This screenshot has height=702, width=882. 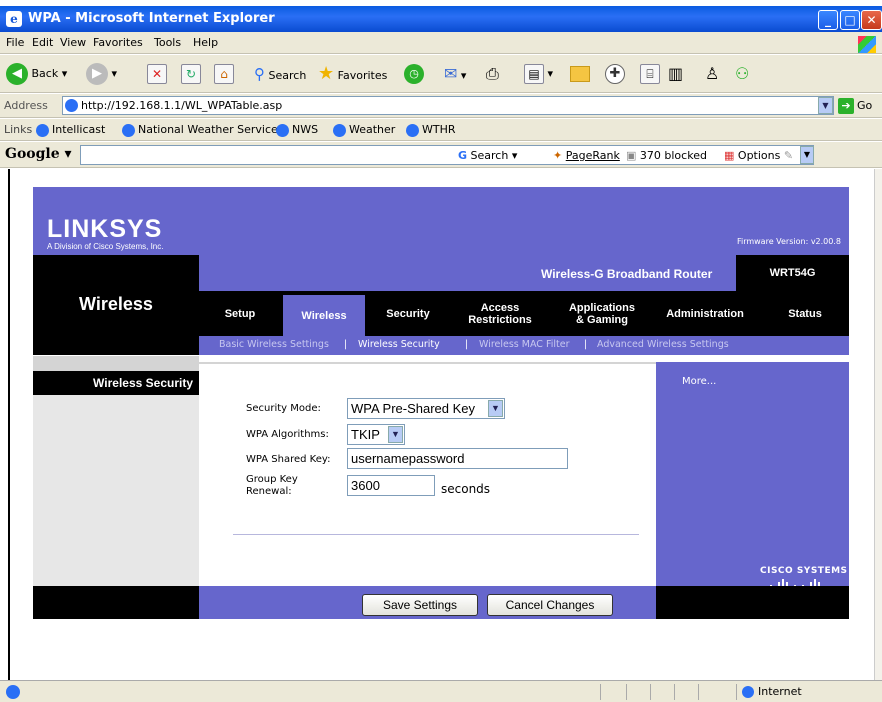 What do you see at coordinates (878, 424) in the screenshot?
I see `vertical-scrollbar` at bounding box center [878, 424].